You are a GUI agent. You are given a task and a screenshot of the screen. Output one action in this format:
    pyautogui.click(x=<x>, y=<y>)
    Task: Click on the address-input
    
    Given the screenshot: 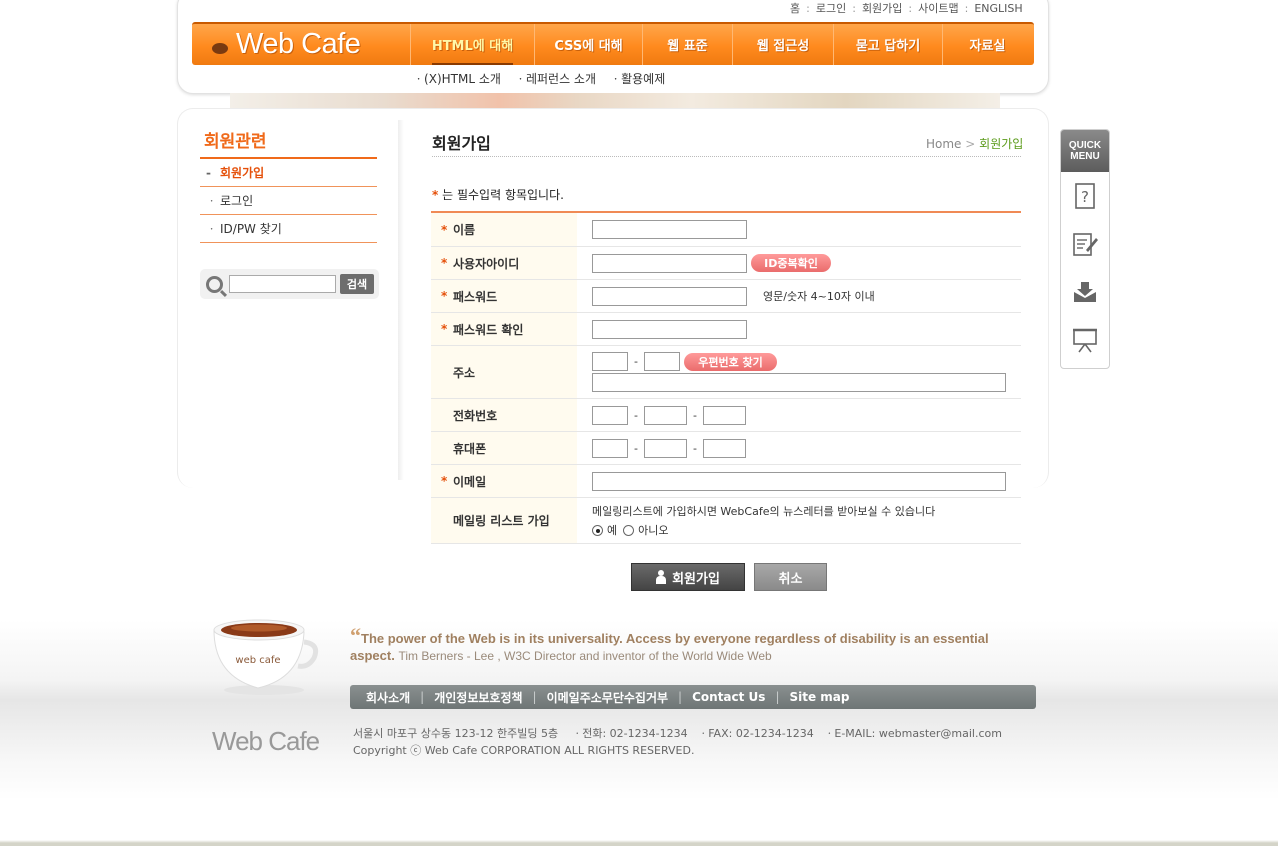 What is the action you would take?
    pyautogui.click(x=799, y=382)
    